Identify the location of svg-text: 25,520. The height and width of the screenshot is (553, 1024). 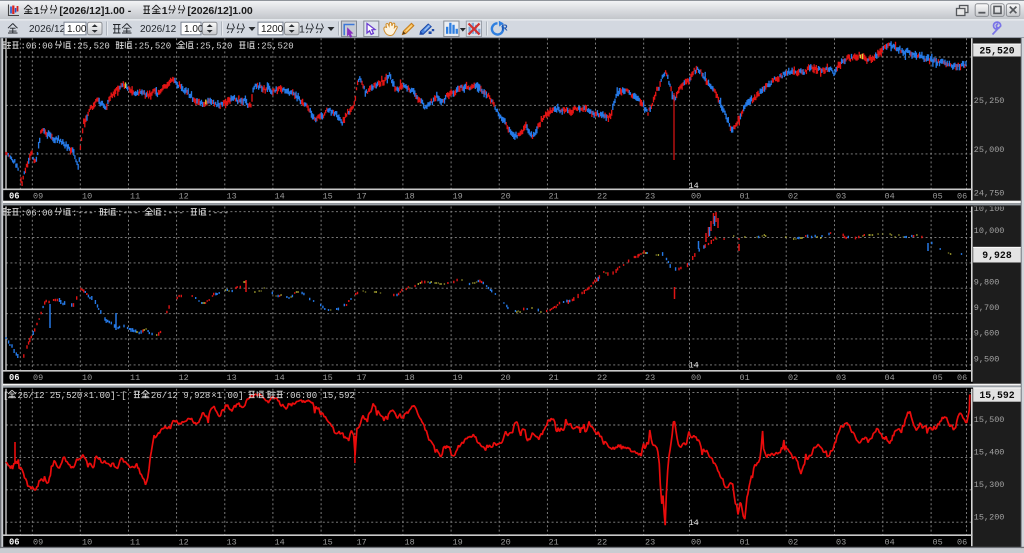
(996, 50).